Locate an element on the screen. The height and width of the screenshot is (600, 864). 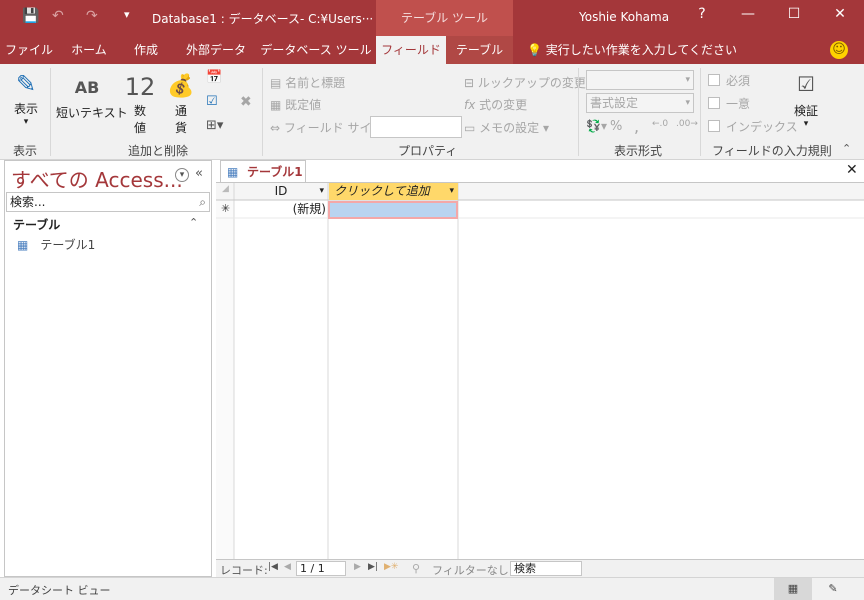
datasheet-view-button: ▦ is located at coordinates (793, 589).